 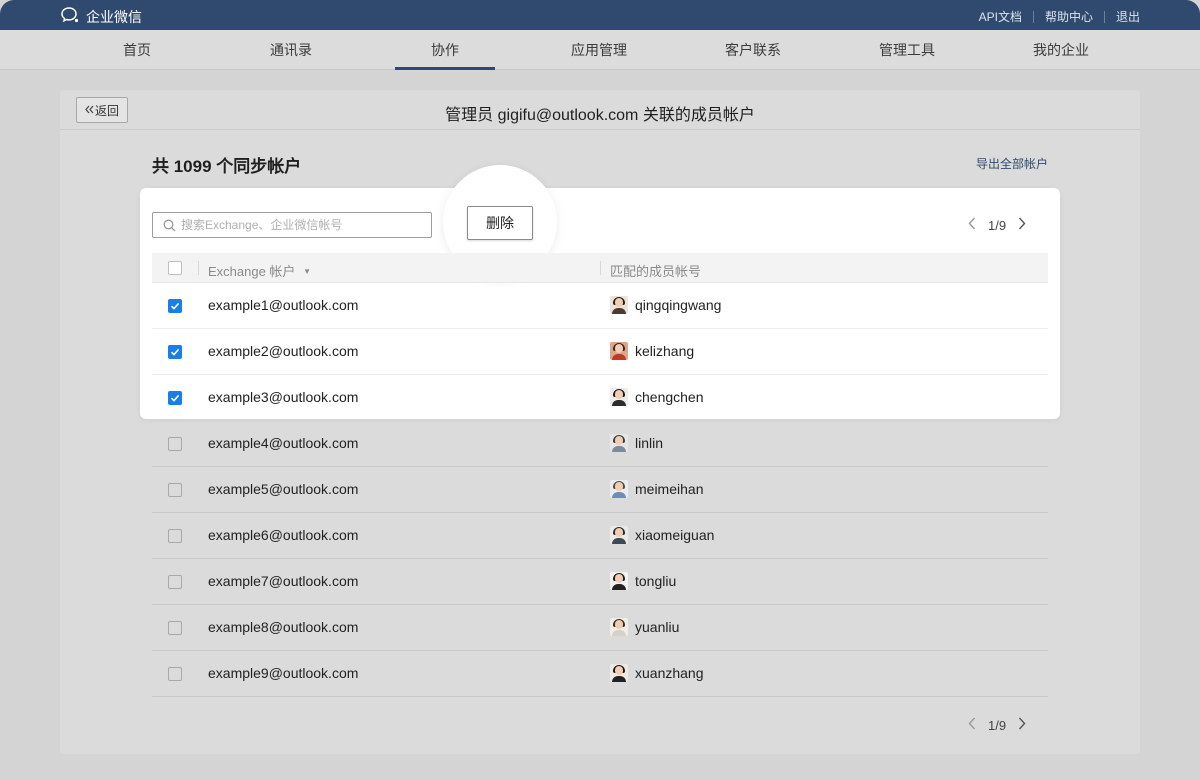 I want to click on exchange-account: example3@outlook.com, so click(x=283, y=397).